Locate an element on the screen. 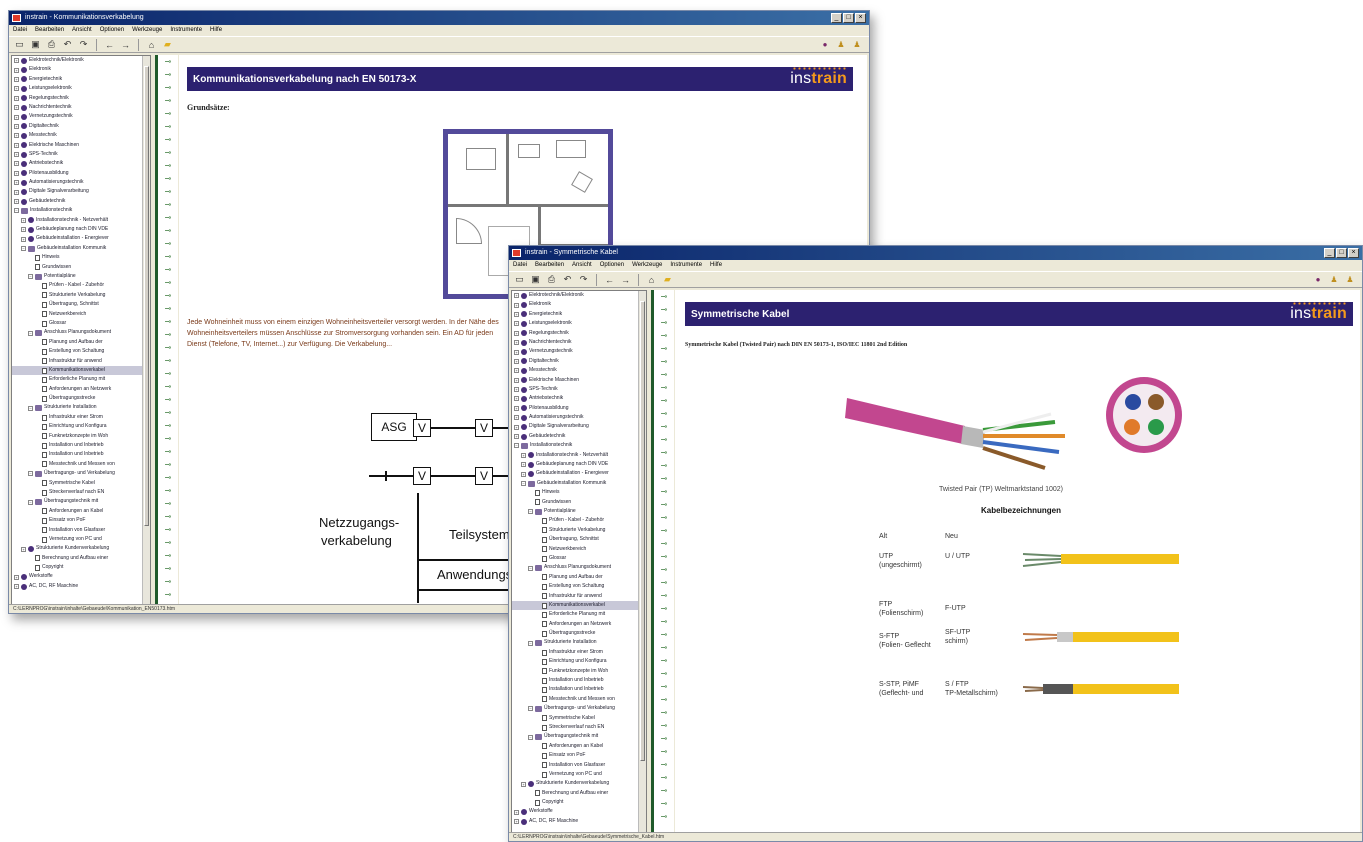  tree-item: Symmetrische Kabel is located at coordinates (81, 483).